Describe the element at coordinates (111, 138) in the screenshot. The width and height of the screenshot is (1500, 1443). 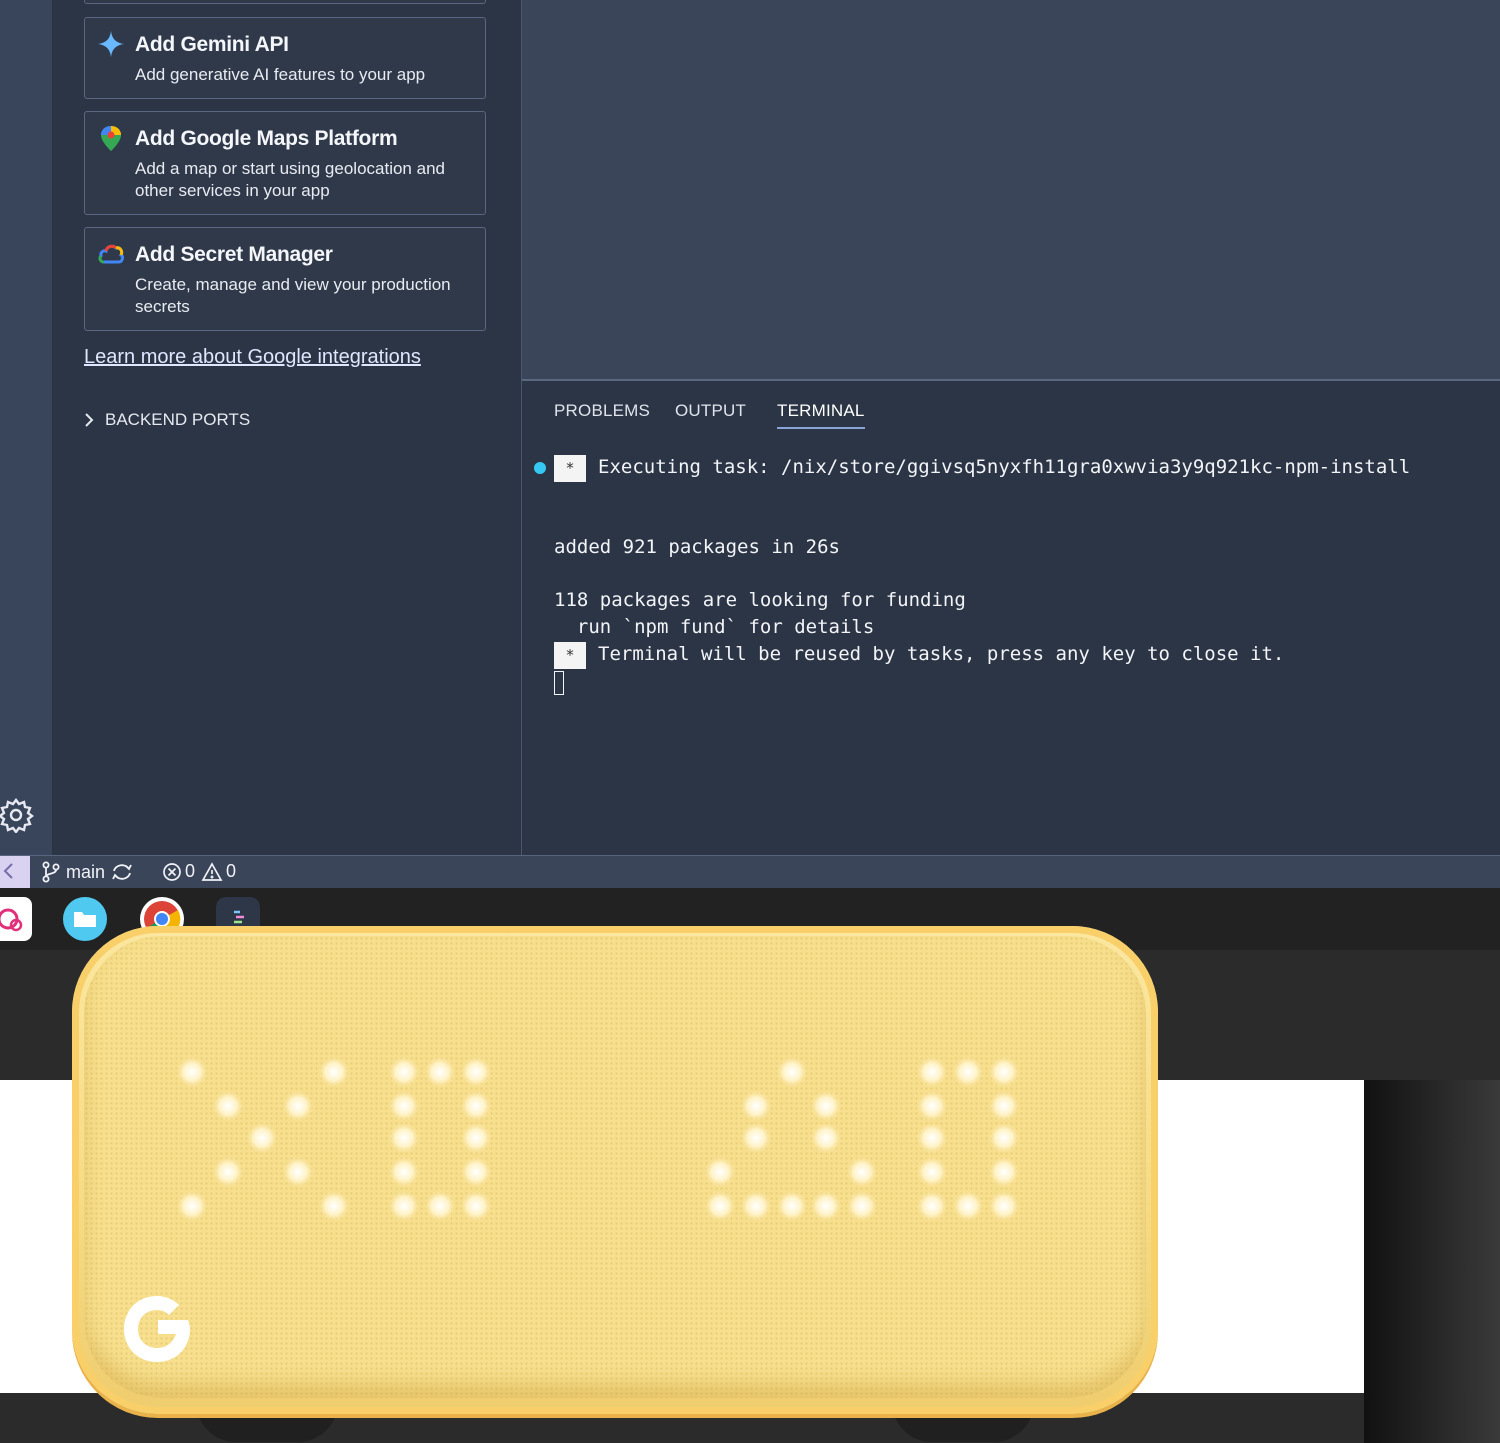
I see `map-pin-icon` at that location.